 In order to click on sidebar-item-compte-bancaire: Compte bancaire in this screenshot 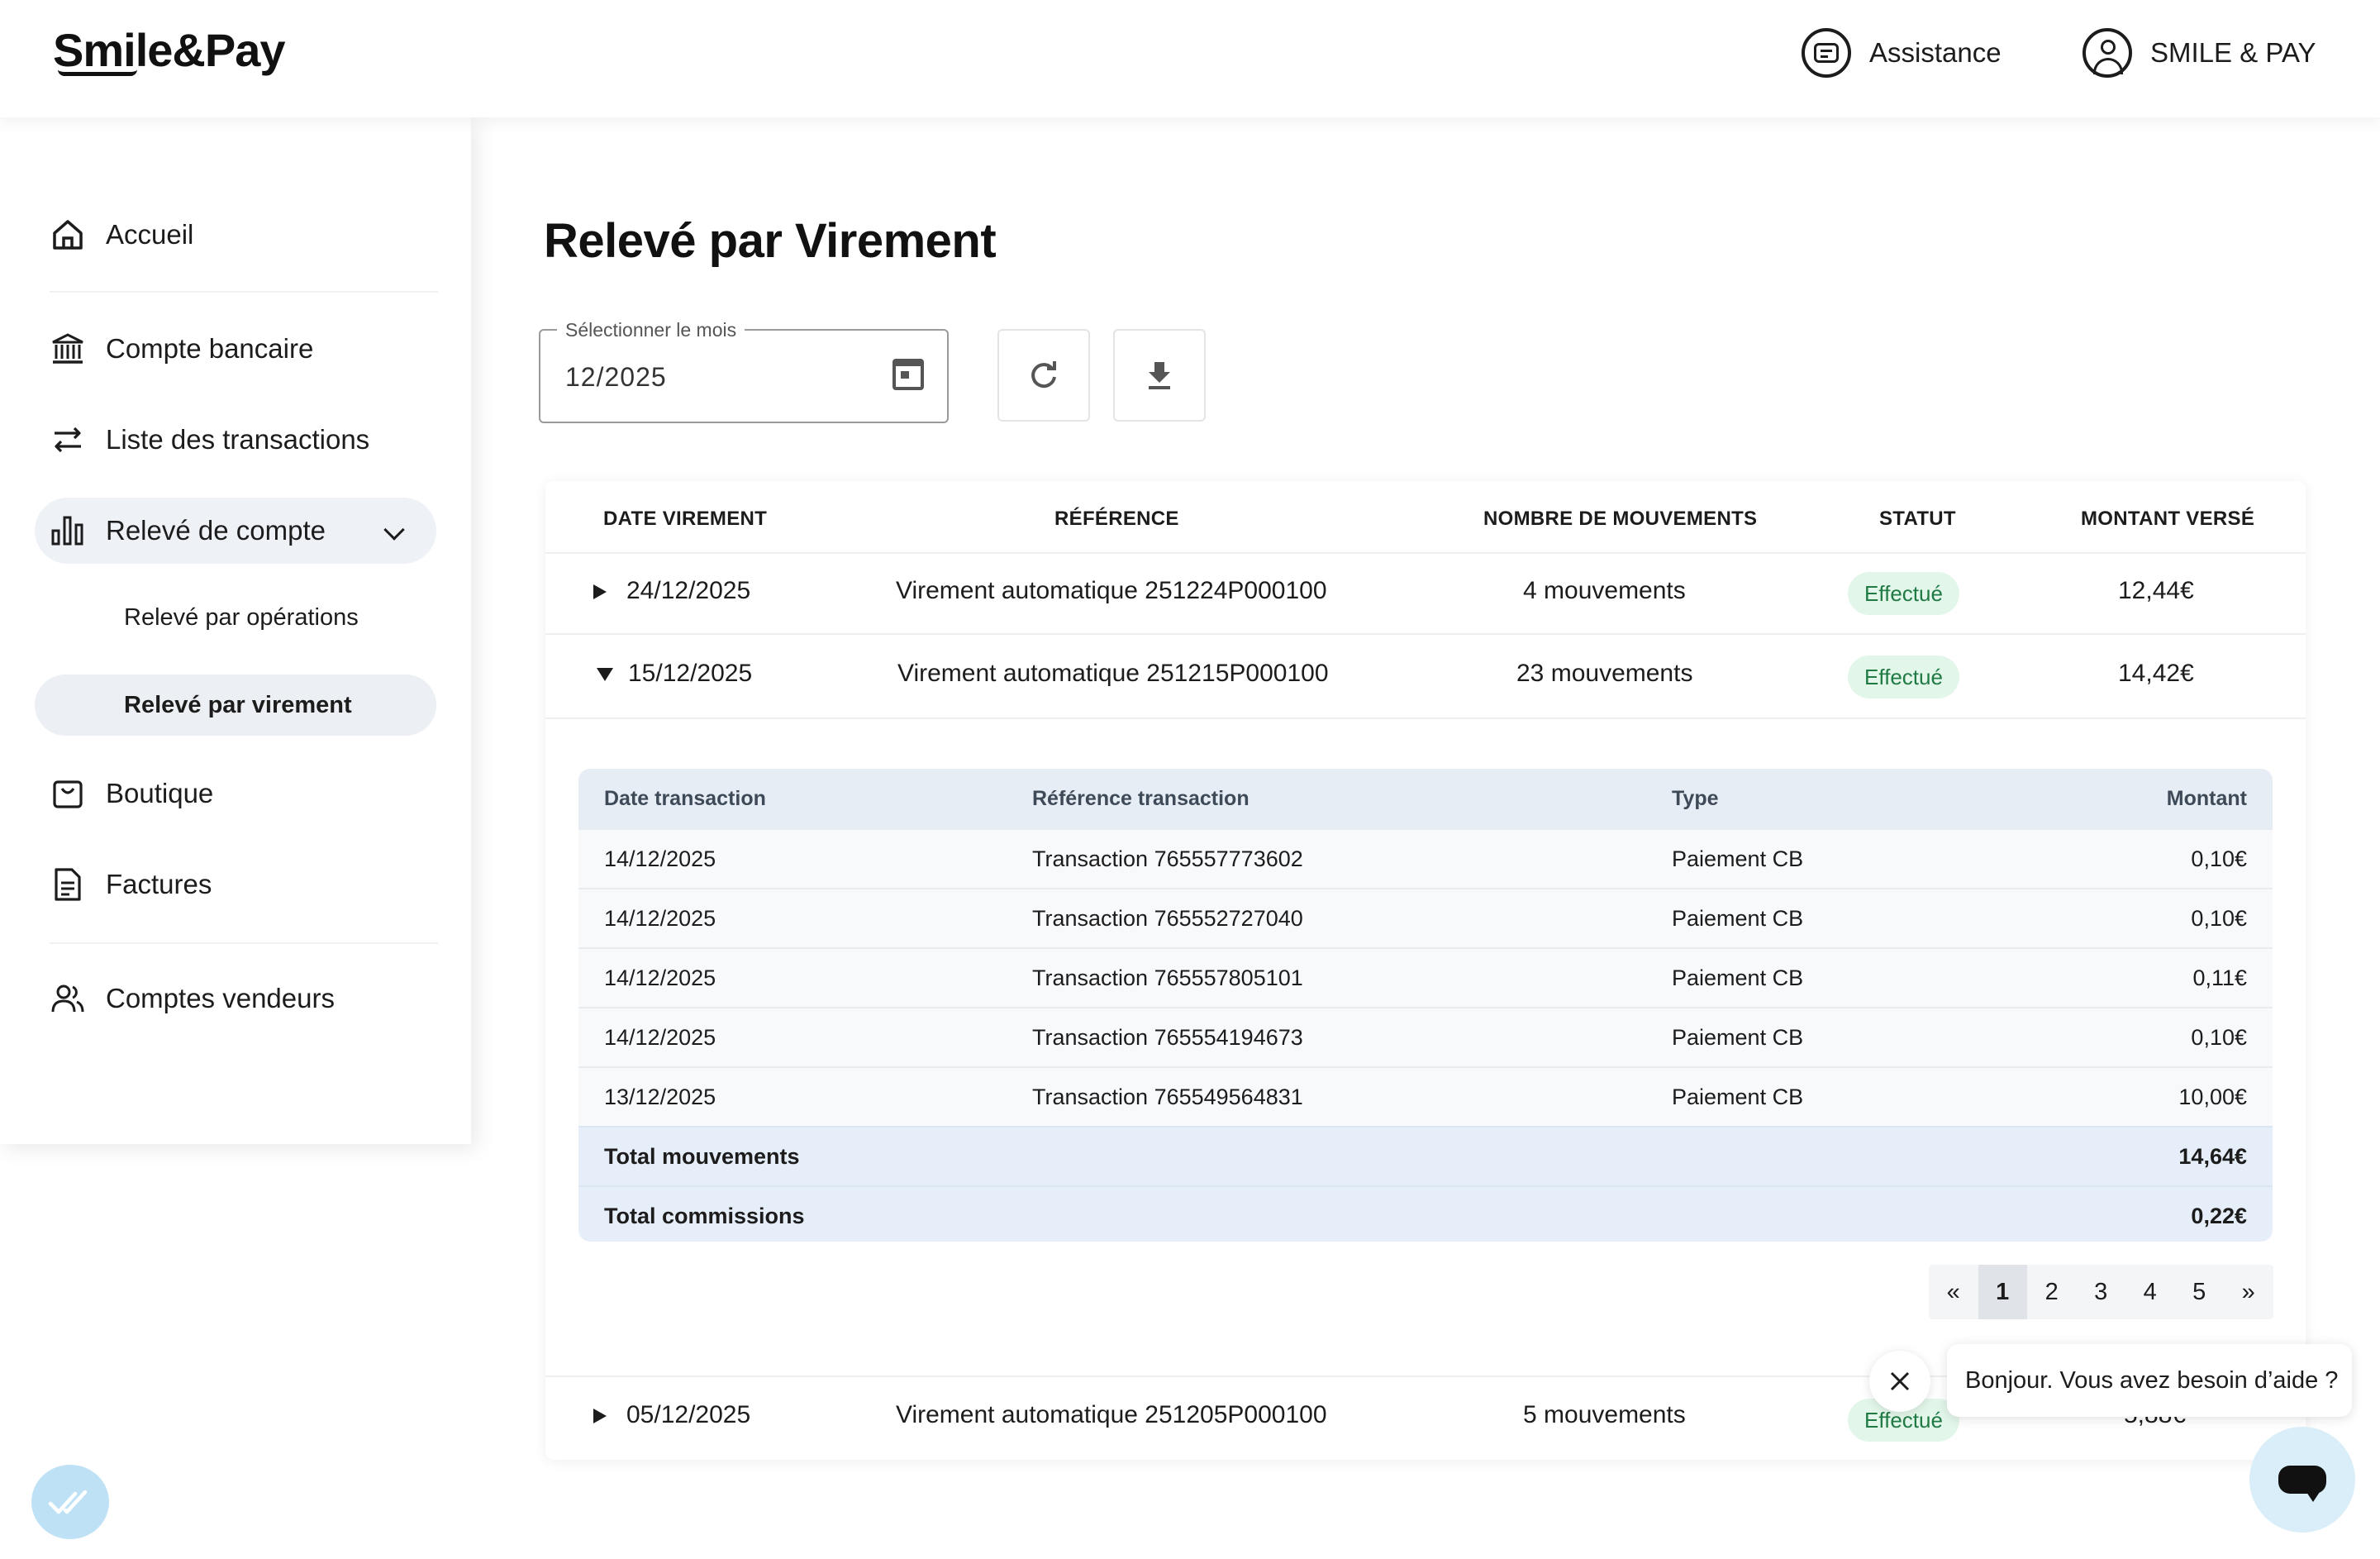, I will do `click(235, 349)`.